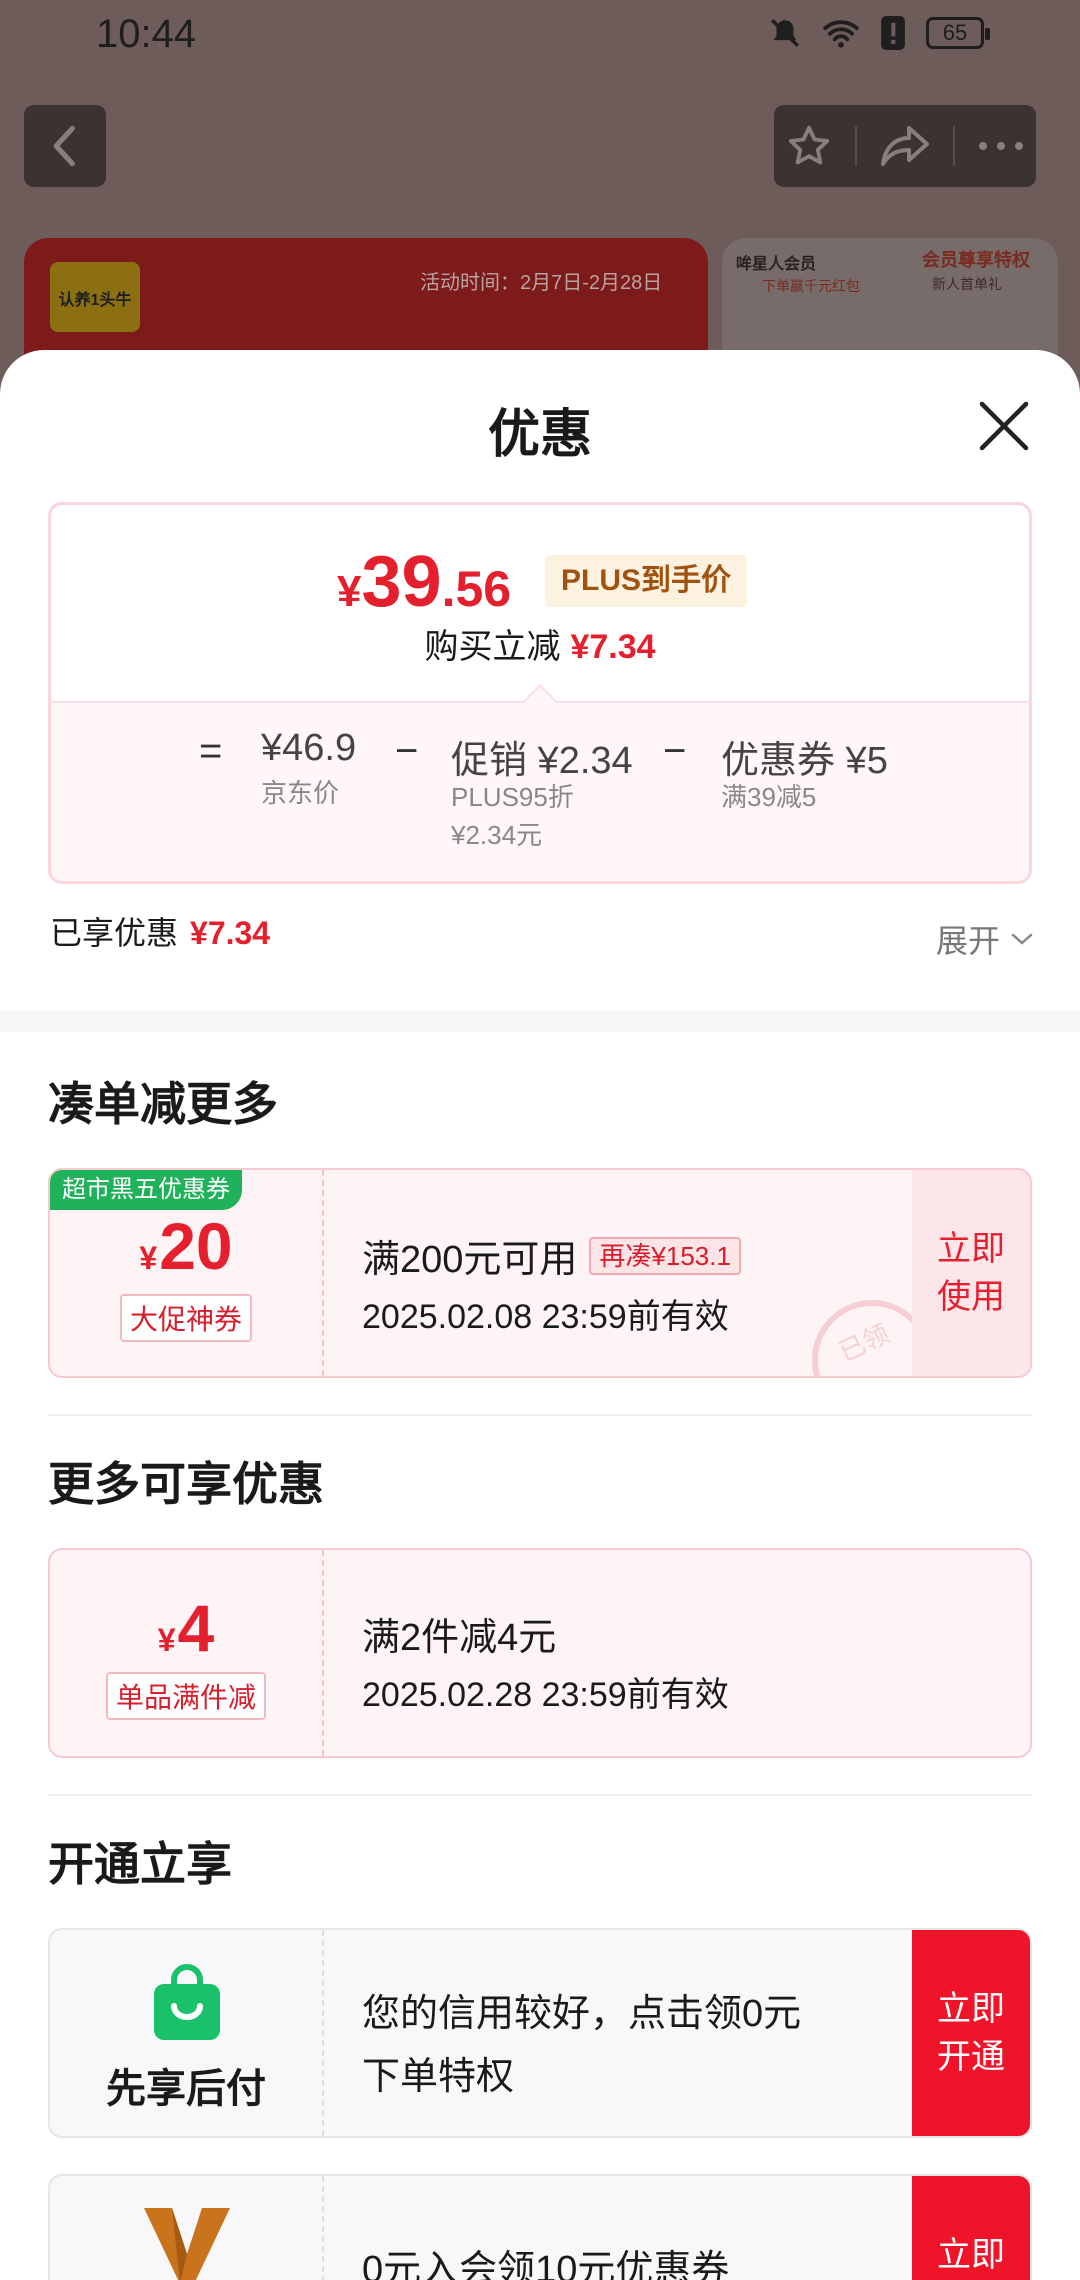 The image size is (1080, 2280). I want to click on pay-later-info: 您的信用较好，点击领0元 下单特权, so click(581, 2041).